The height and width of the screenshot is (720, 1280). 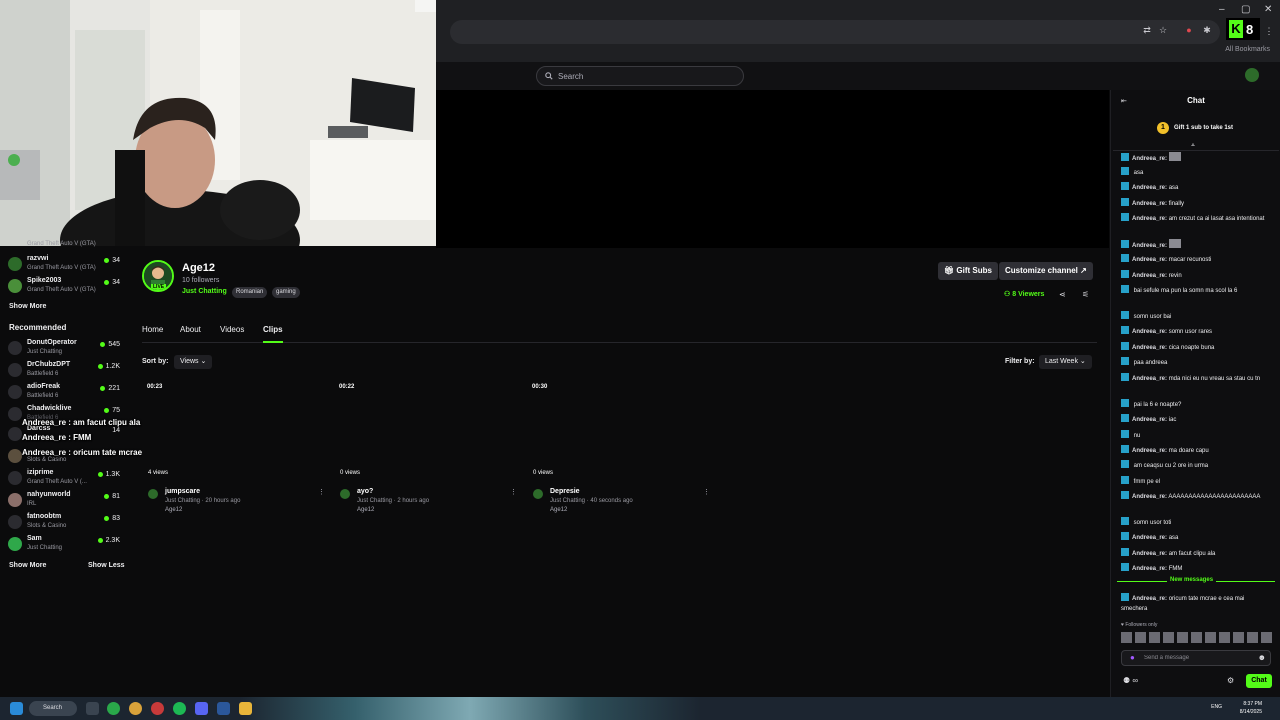 What do you see at coordinates (1230, 680) in the screenshot?
I see `gear-icon: ⚙` at bounding box center [1230, 680].